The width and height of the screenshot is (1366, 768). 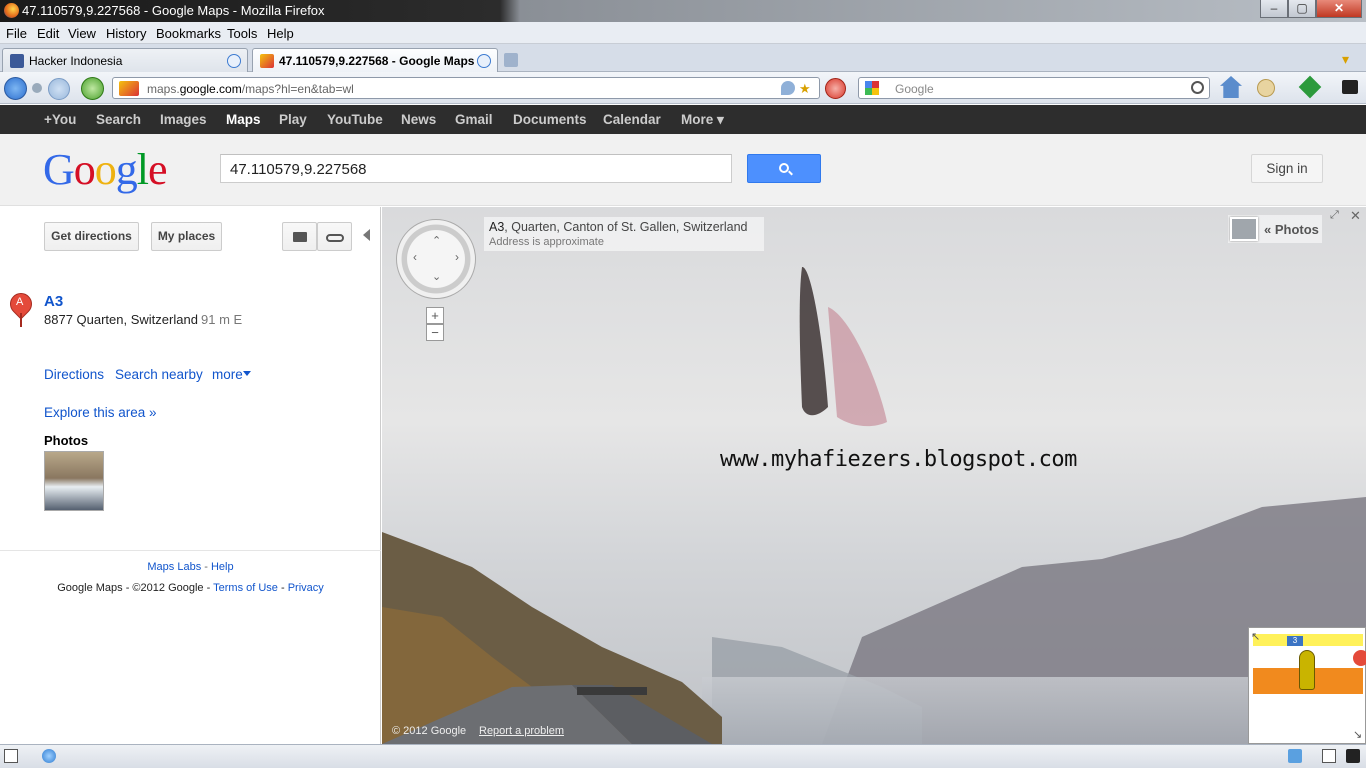 I want to click on pegman-icon, so click(x=1307, y=670).